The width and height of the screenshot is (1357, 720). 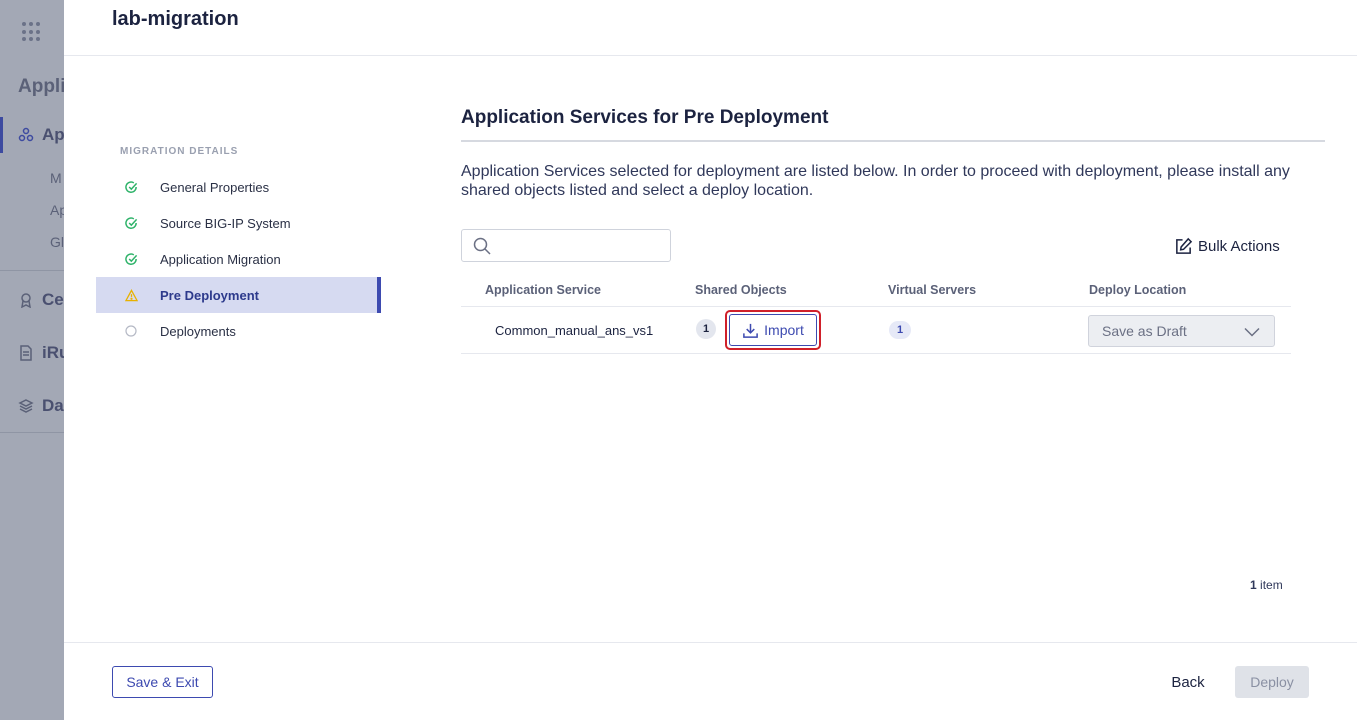 I want to click on step-general-properties: General Properties, so click(x=238, y=187).